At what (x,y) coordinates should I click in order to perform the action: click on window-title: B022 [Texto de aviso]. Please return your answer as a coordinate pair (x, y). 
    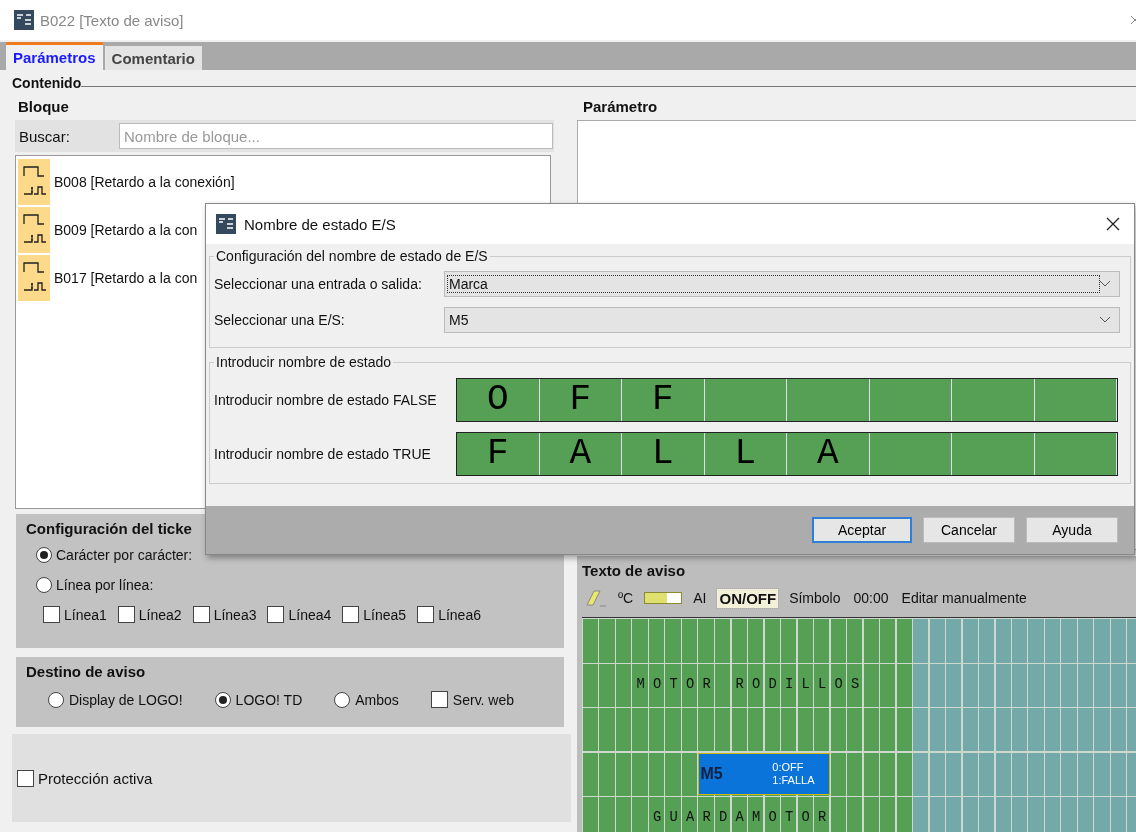
    Looking at the image, I should click on (112, 20).